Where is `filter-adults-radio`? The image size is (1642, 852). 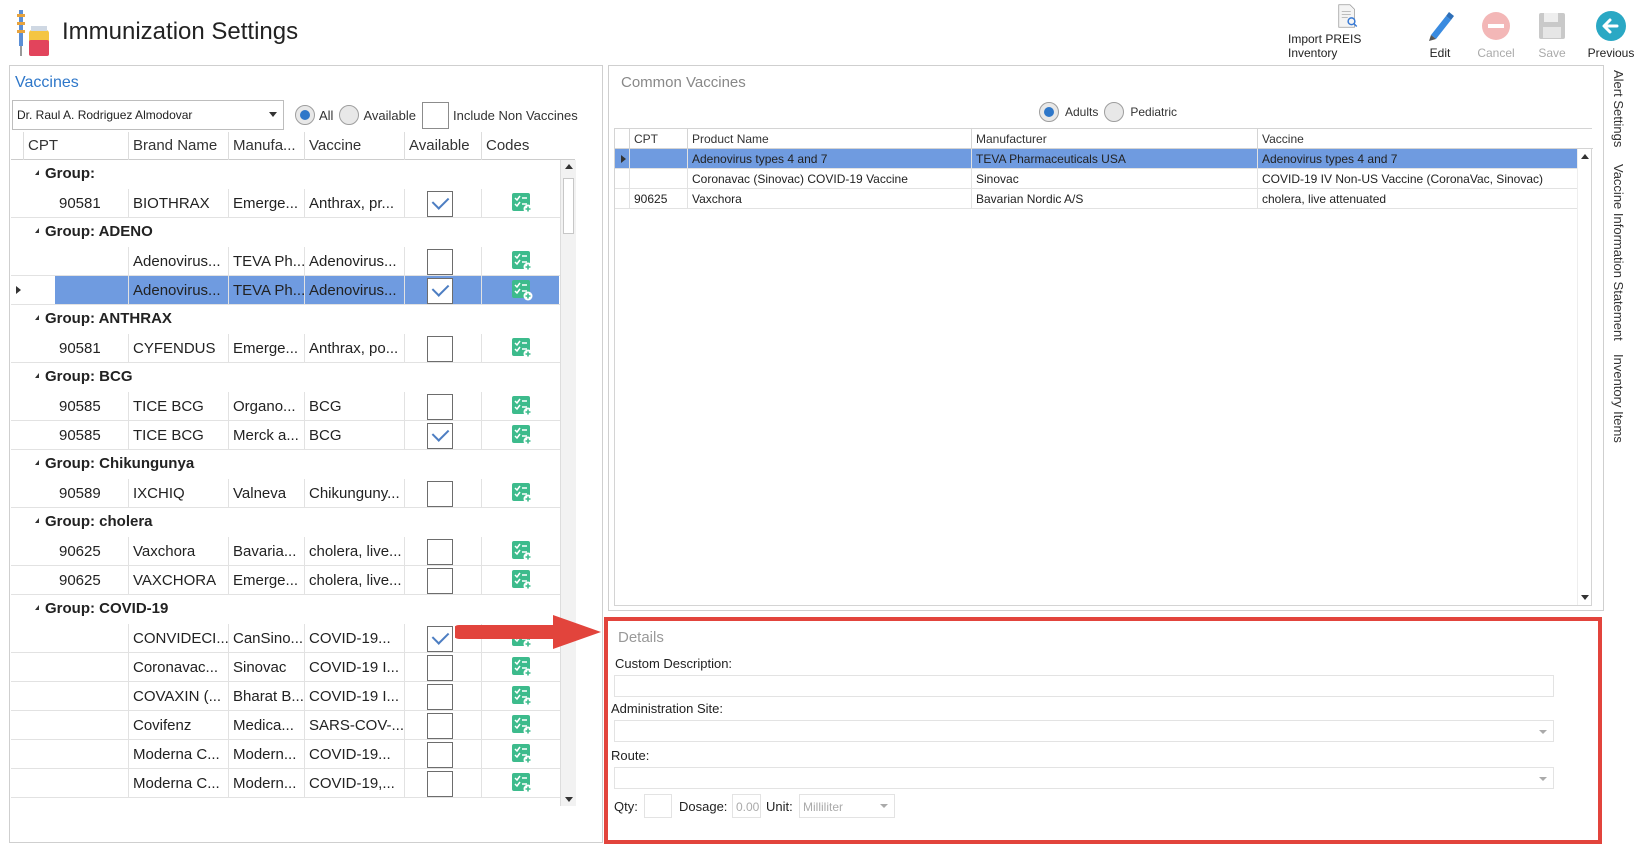 filter-adults-radio is located at coordinates (1049, 112).